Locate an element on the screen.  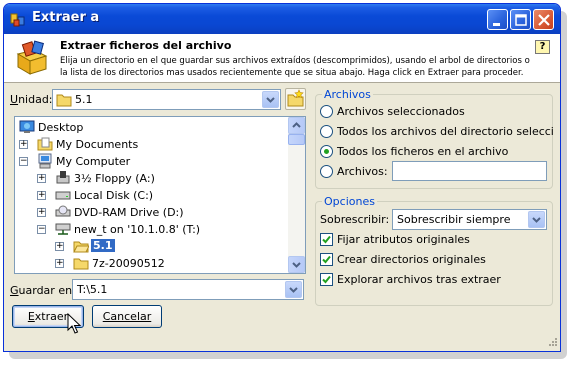
overwrite-combo: Sobrescribir siempre is located at coordinates (469, 219).